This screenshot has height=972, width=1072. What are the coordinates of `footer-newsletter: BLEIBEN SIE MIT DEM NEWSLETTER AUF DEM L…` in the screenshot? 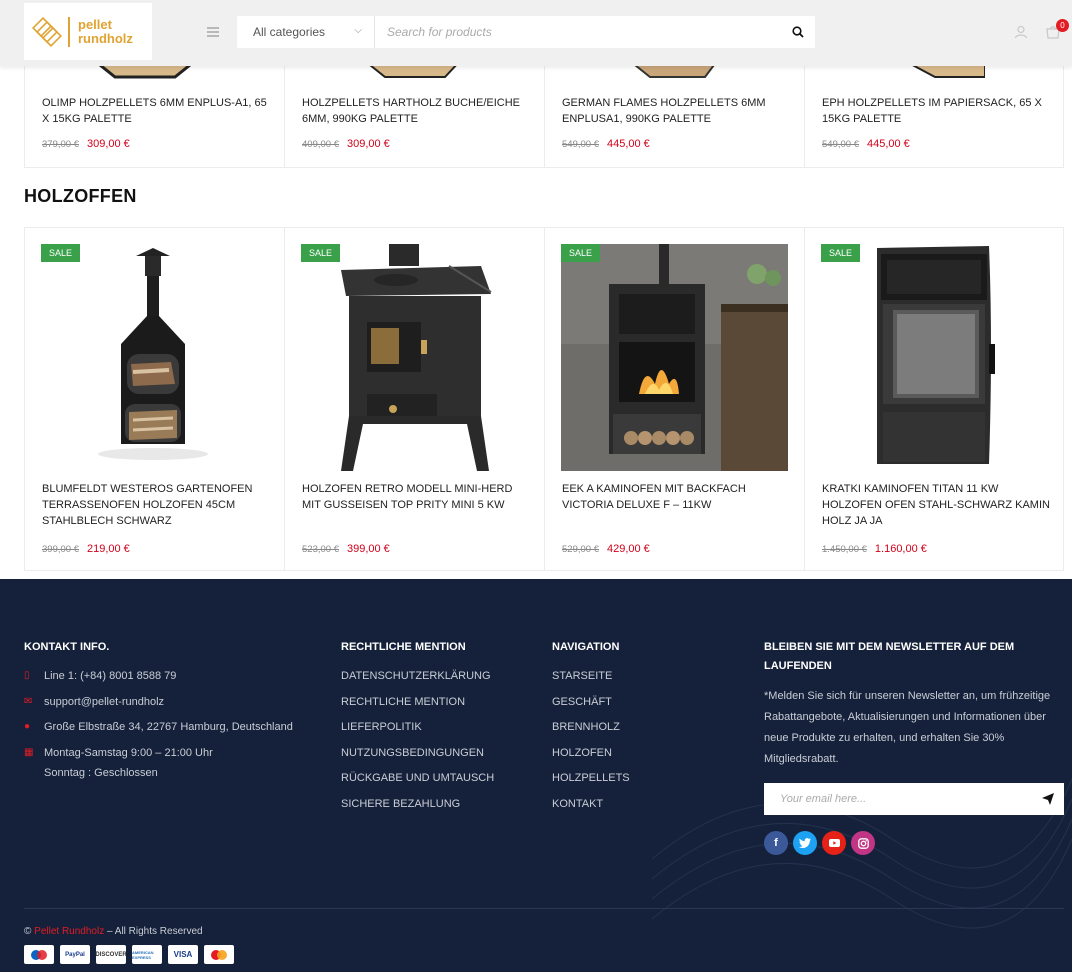 It's located at (914, 704).